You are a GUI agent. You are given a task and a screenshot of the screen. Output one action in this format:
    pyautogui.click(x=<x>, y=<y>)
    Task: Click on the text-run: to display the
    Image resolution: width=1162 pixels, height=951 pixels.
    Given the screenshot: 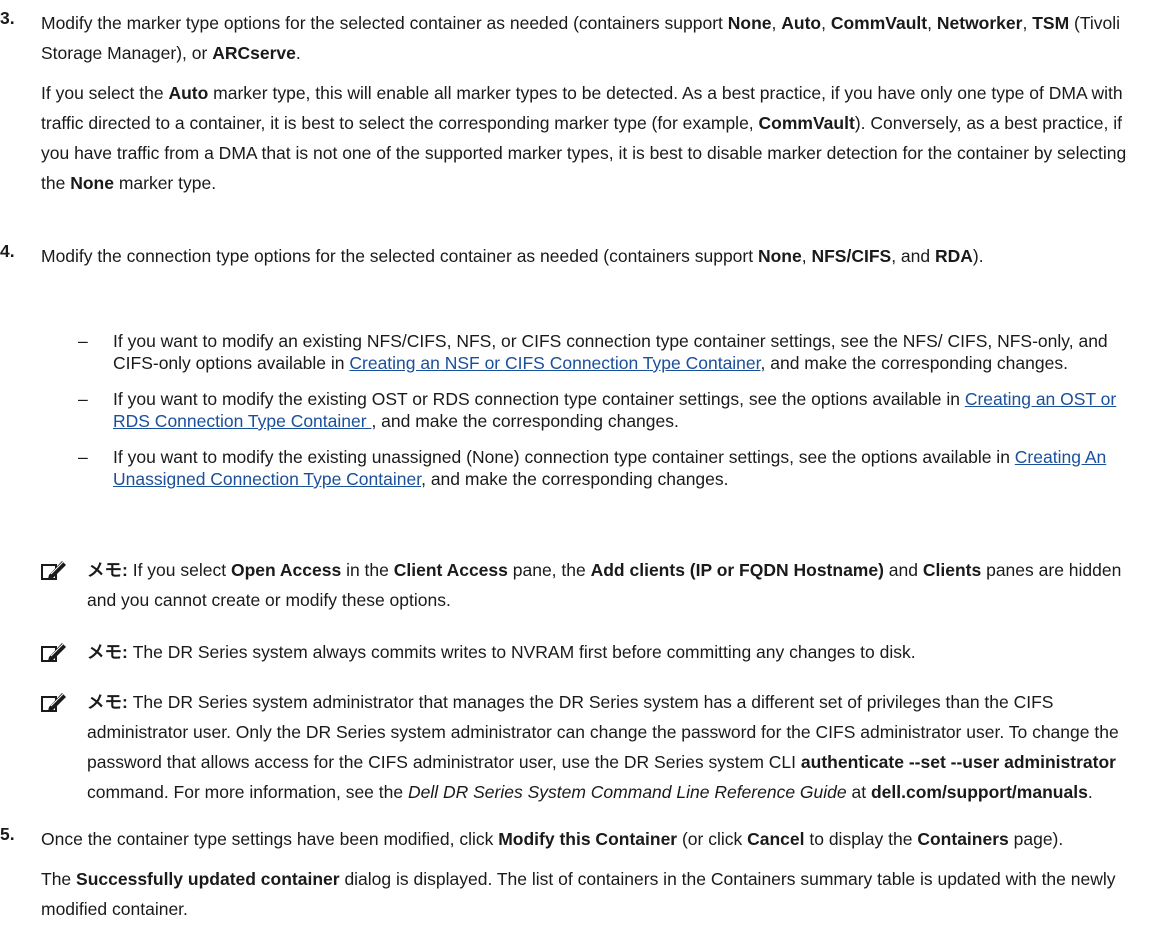 What is the action you would take?
    pyautogui.click(x=861, y=839)
    